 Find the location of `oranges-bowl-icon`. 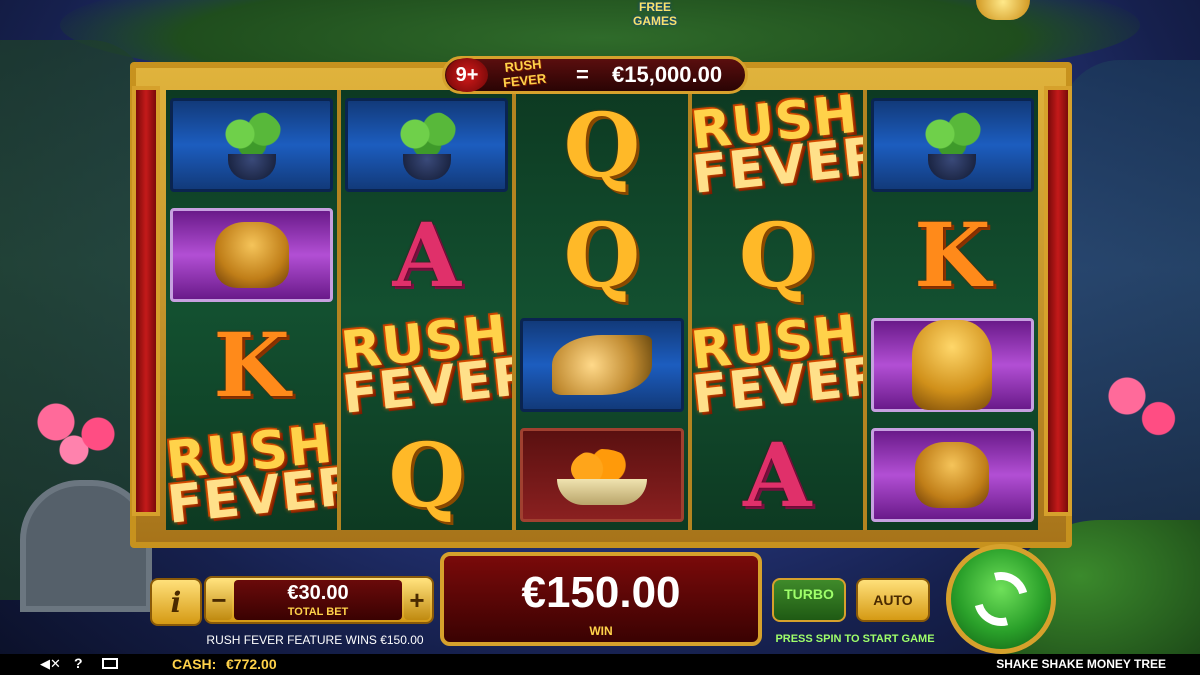

oranges-bowl-icon is located at coordinates (602, 475).